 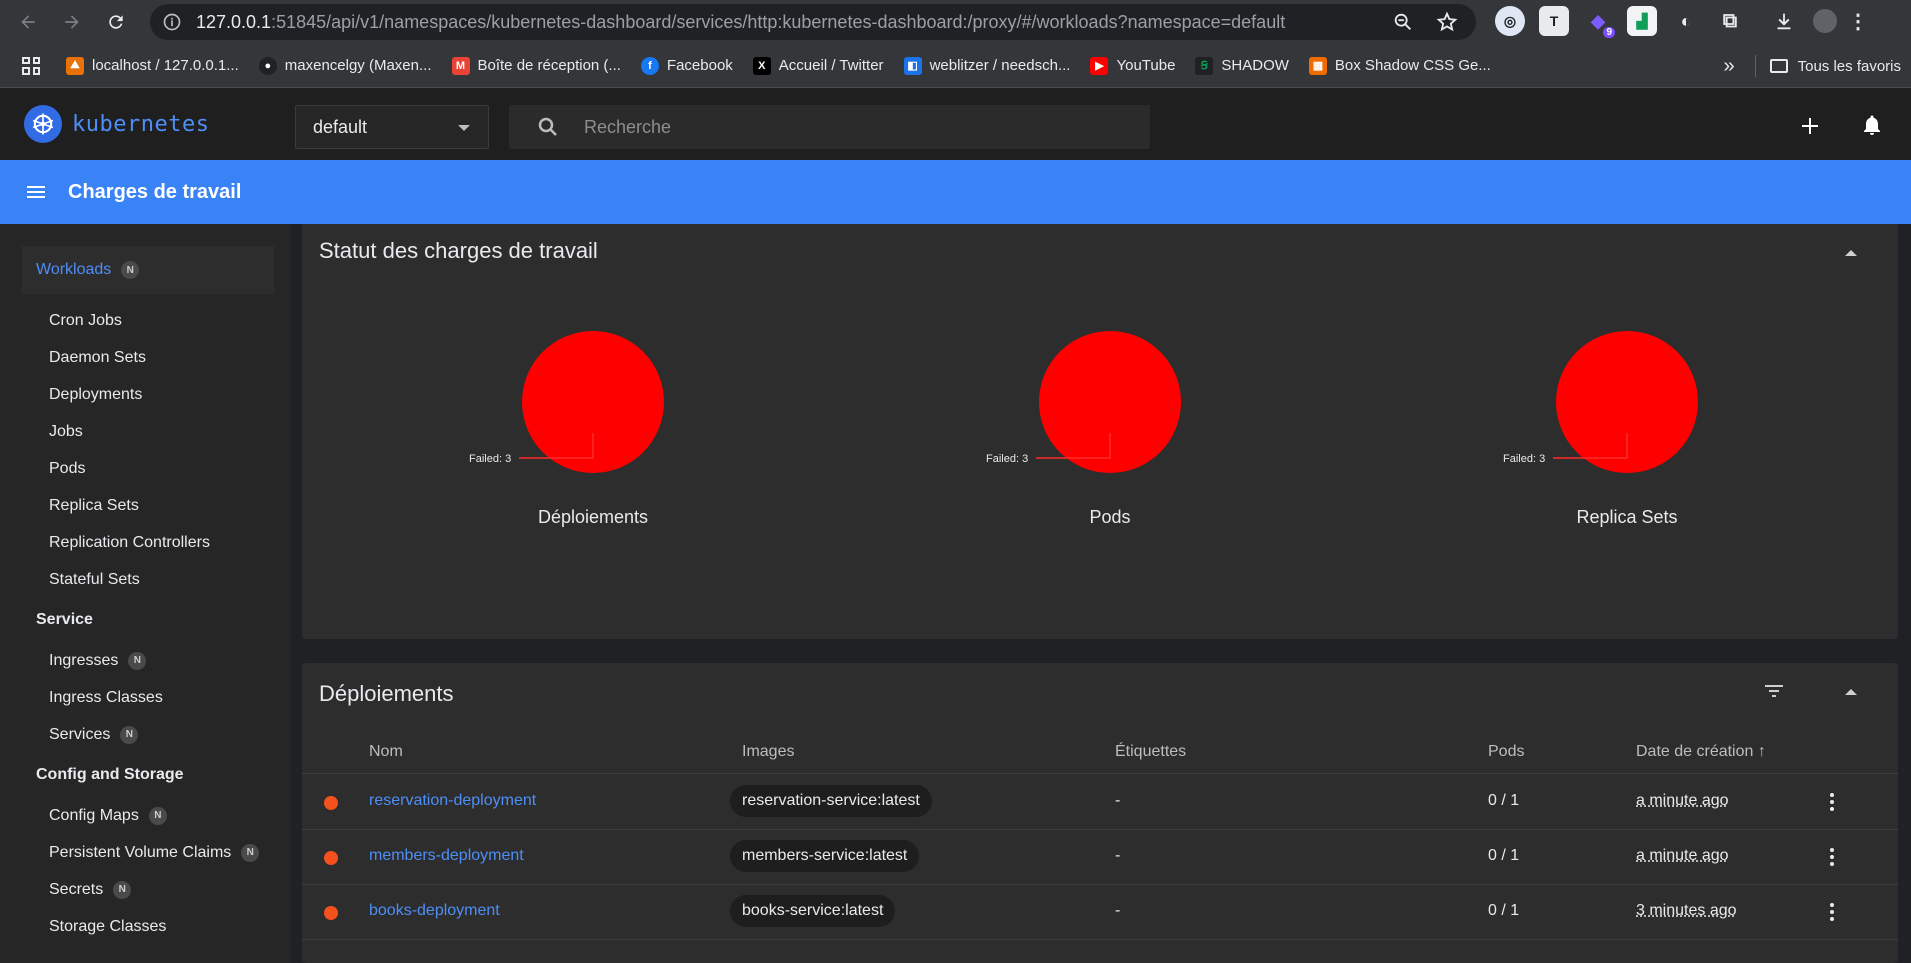 What do you see at coordinates (1599, 22) in the screenshot?
I see `extension-badge-icon: ◆ 9` at bounding box center [1599, 22].